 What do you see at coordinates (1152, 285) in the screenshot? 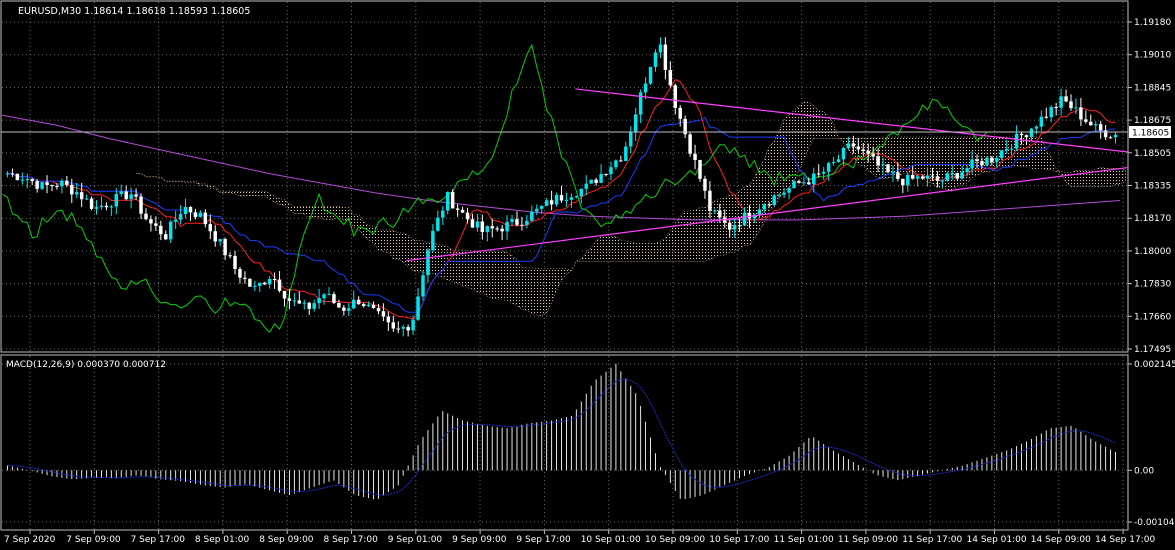
I see `y-tick-label: 1.17830` at bounding box center [1152, 285].